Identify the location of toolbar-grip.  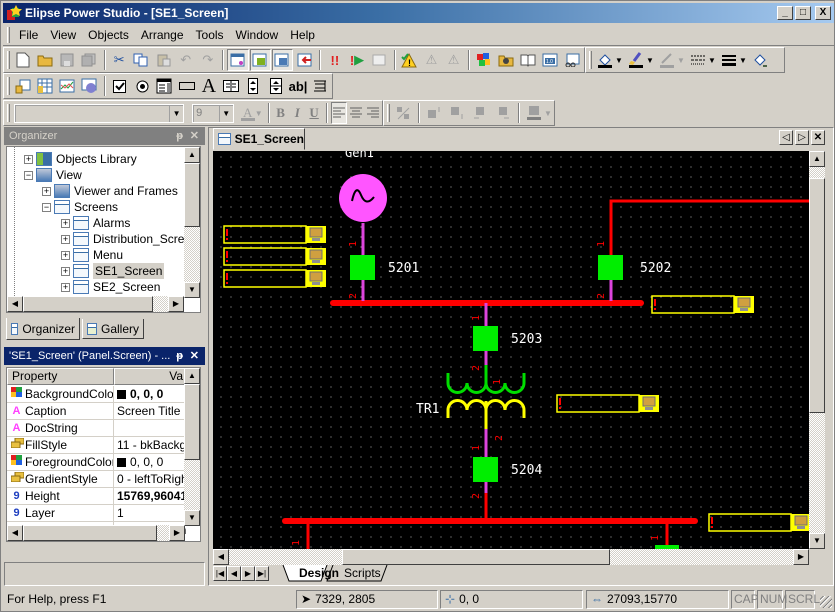
(590, 60).